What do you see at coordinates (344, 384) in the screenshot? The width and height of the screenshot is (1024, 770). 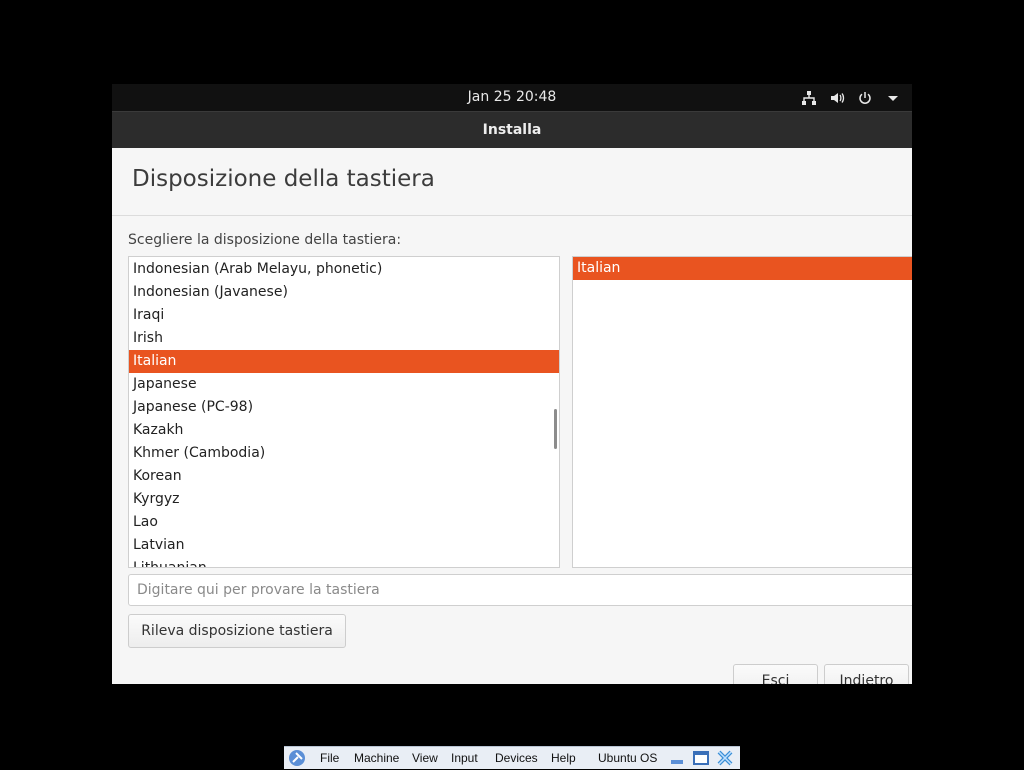 I see `layout-item: Japanese` at bounding box center [344, 384].